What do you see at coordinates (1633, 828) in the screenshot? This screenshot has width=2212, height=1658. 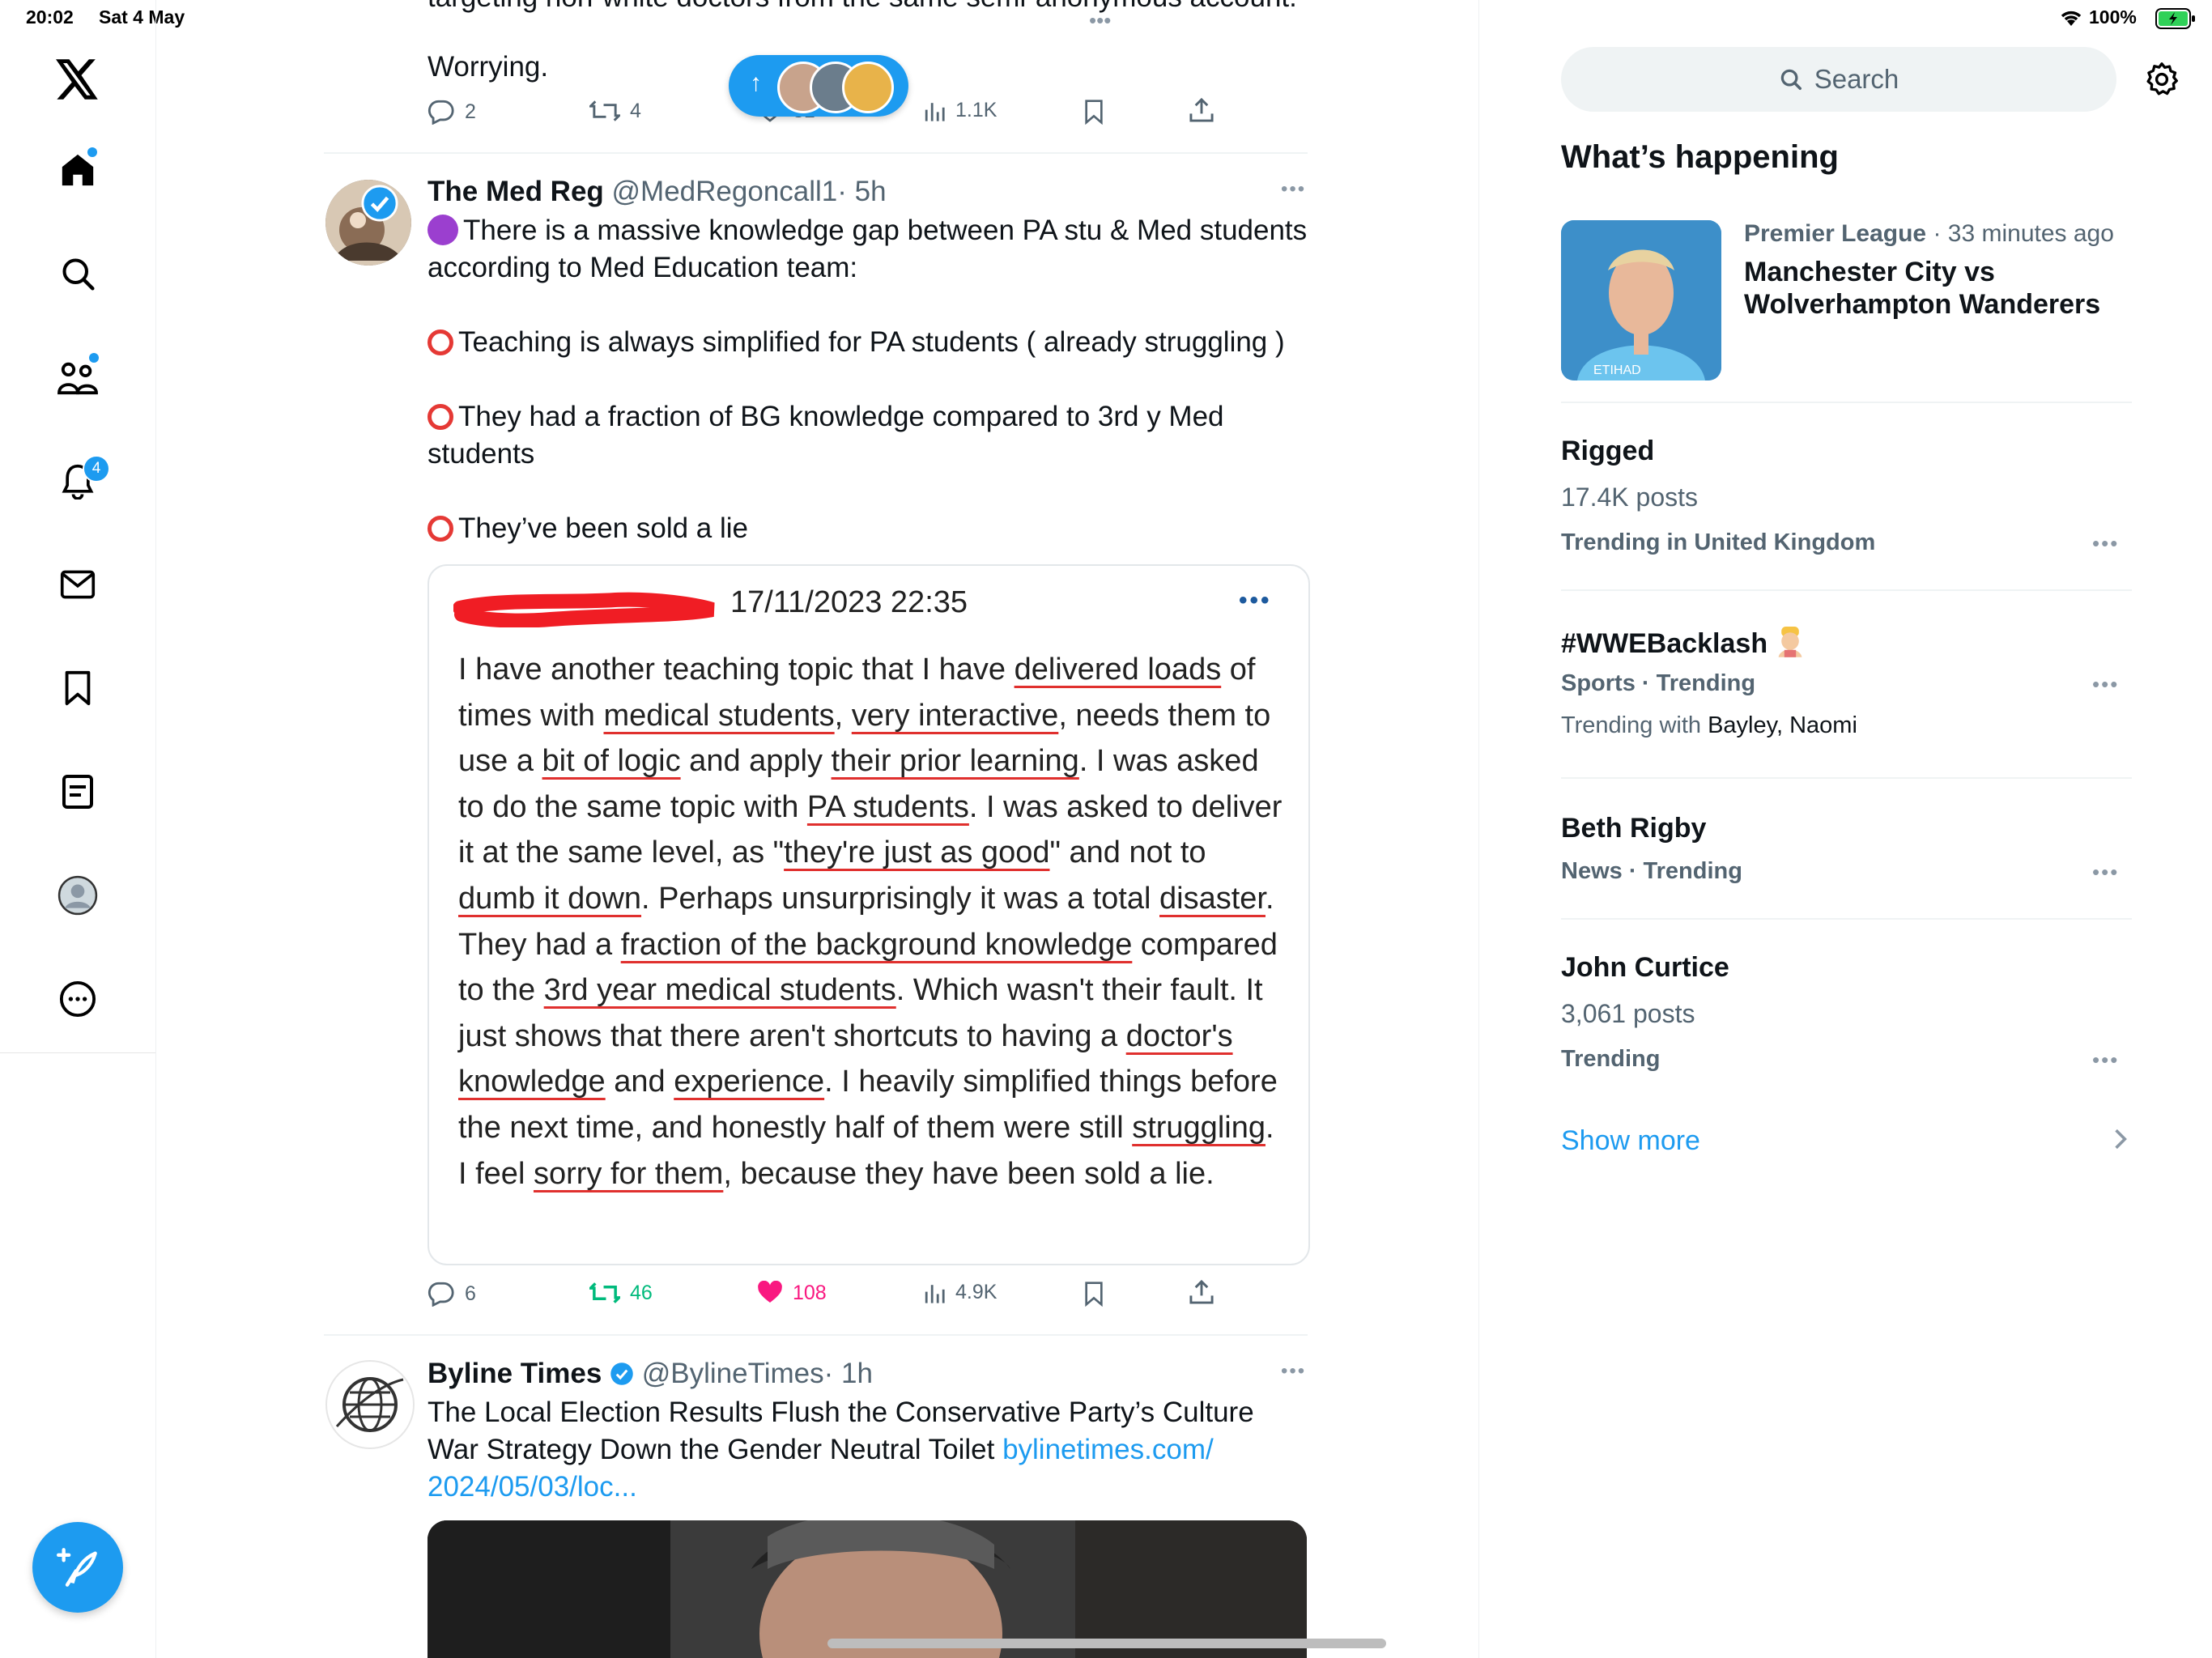 I see `trend-title-beth-rigby: Beth Rigby` at bounding box center [1633, 828].